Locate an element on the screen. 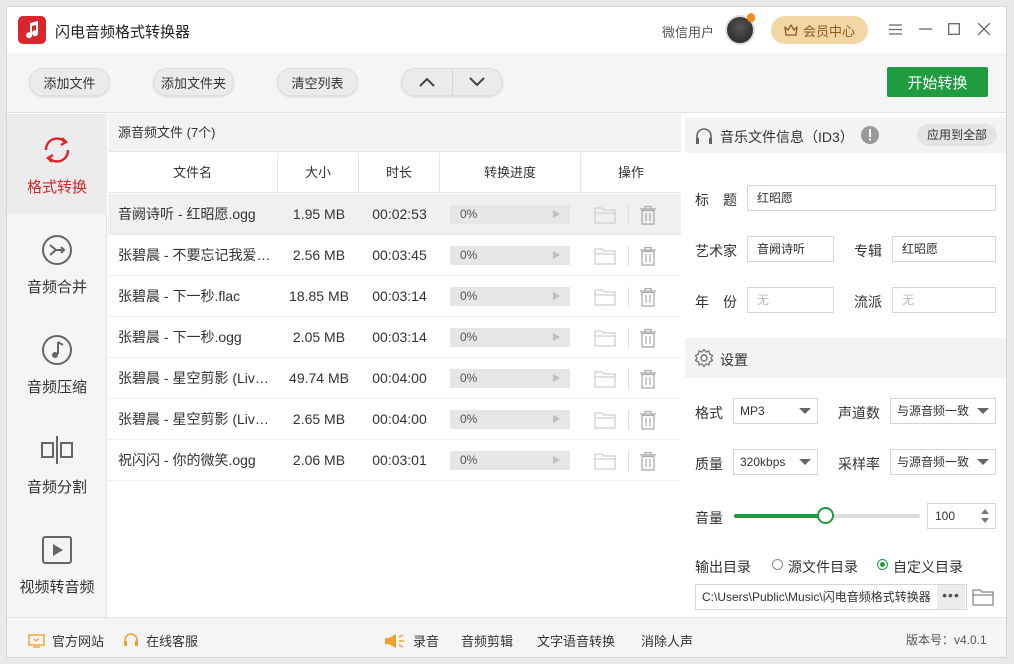 Image resolution: width=1014 pixels, height=664 pixels. close-icon is located at coordinates (984, 29).